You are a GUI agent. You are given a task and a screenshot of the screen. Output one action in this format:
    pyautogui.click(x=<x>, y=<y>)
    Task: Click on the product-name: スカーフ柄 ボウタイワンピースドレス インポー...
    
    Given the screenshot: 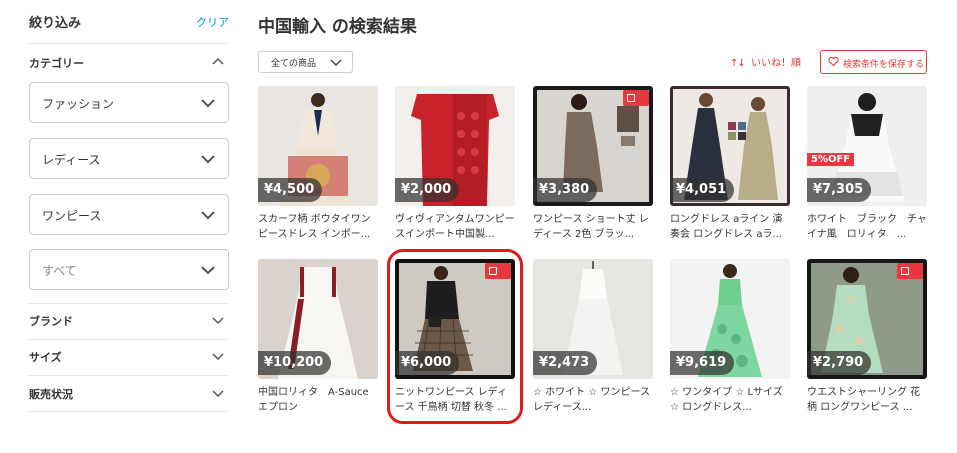 What is the action you would take?
    pyautogui.click(x=314, y=227)
    